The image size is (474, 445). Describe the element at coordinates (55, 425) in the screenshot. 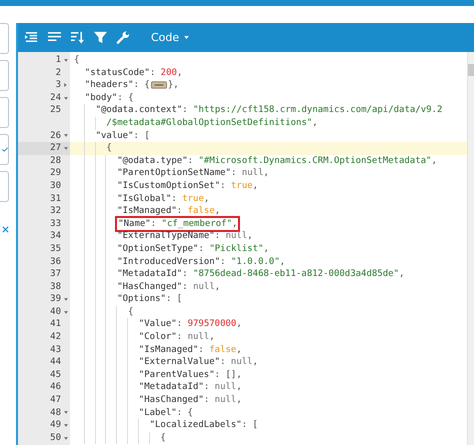

I see `line-number: 49` at that location.